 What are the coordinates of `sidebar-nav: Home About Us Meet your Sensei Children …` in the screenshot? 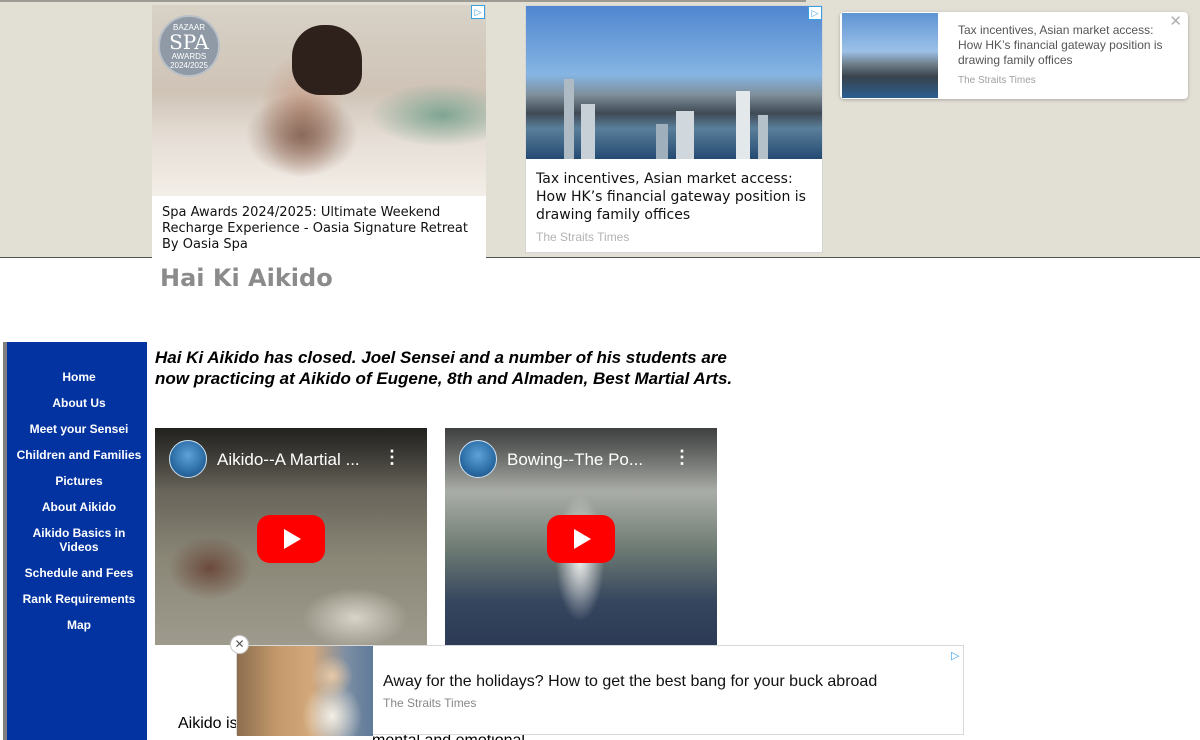 It's located at (75, 541).